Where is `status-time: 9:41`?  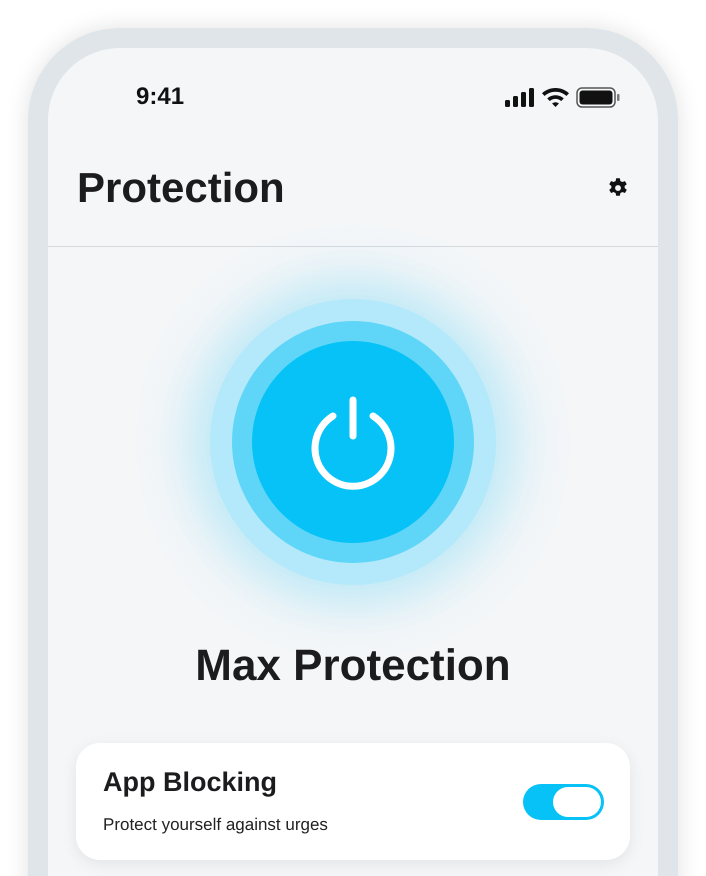
status-time: 9:41 is located at coordinates (160, 97).